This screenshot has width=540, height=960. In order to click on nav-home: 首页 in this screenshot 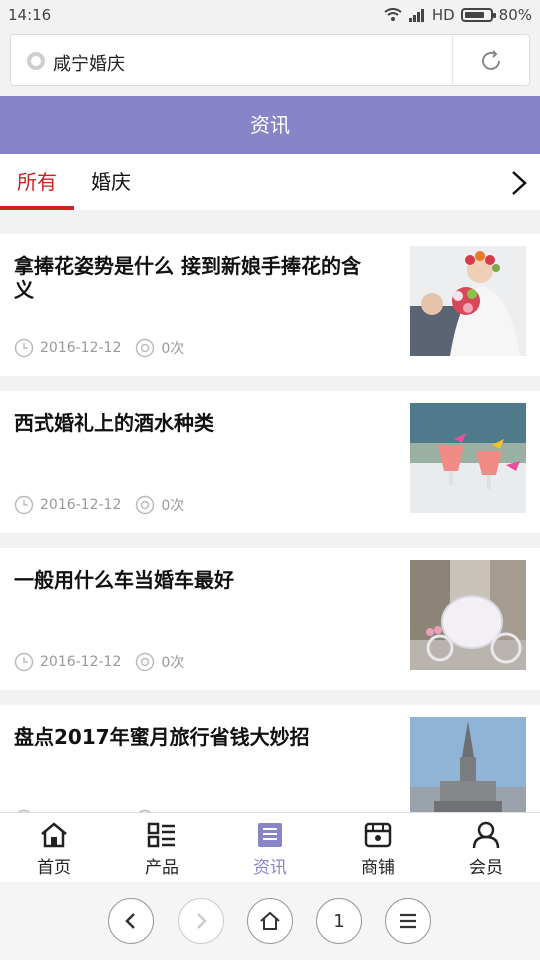, I will do `click(54, 851)`.